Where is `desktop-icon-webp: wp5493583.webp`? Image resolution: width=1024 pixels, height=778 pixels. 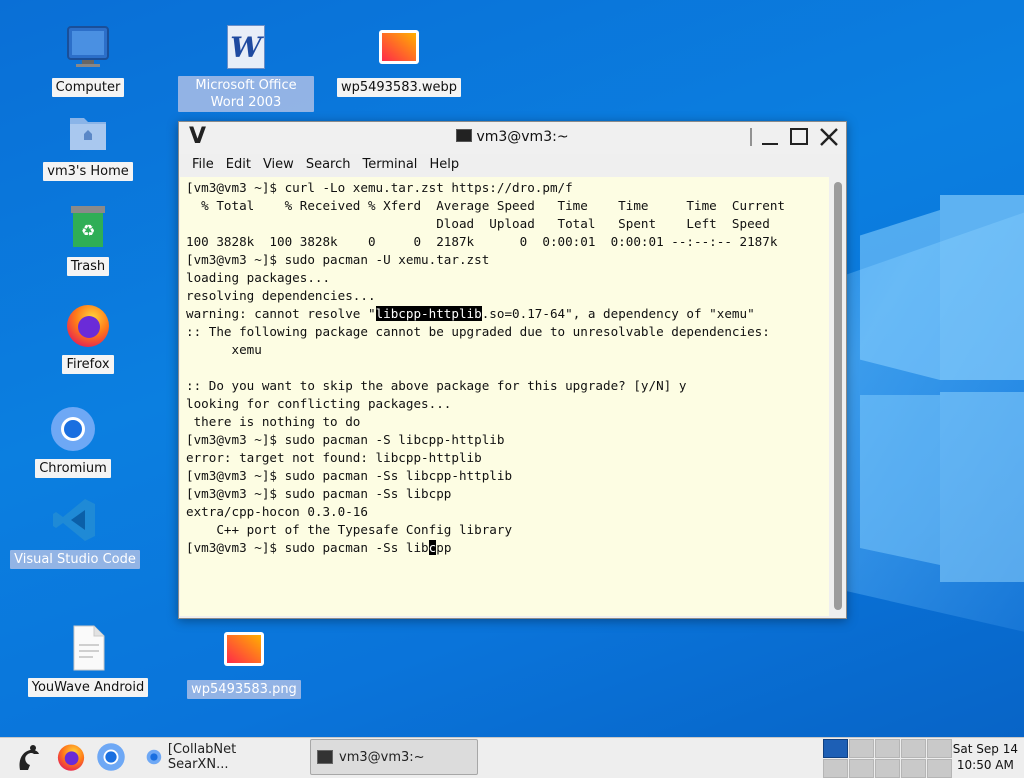
desktop-icon-webp: wp5493583.webp is located at coordinates (399, 60).